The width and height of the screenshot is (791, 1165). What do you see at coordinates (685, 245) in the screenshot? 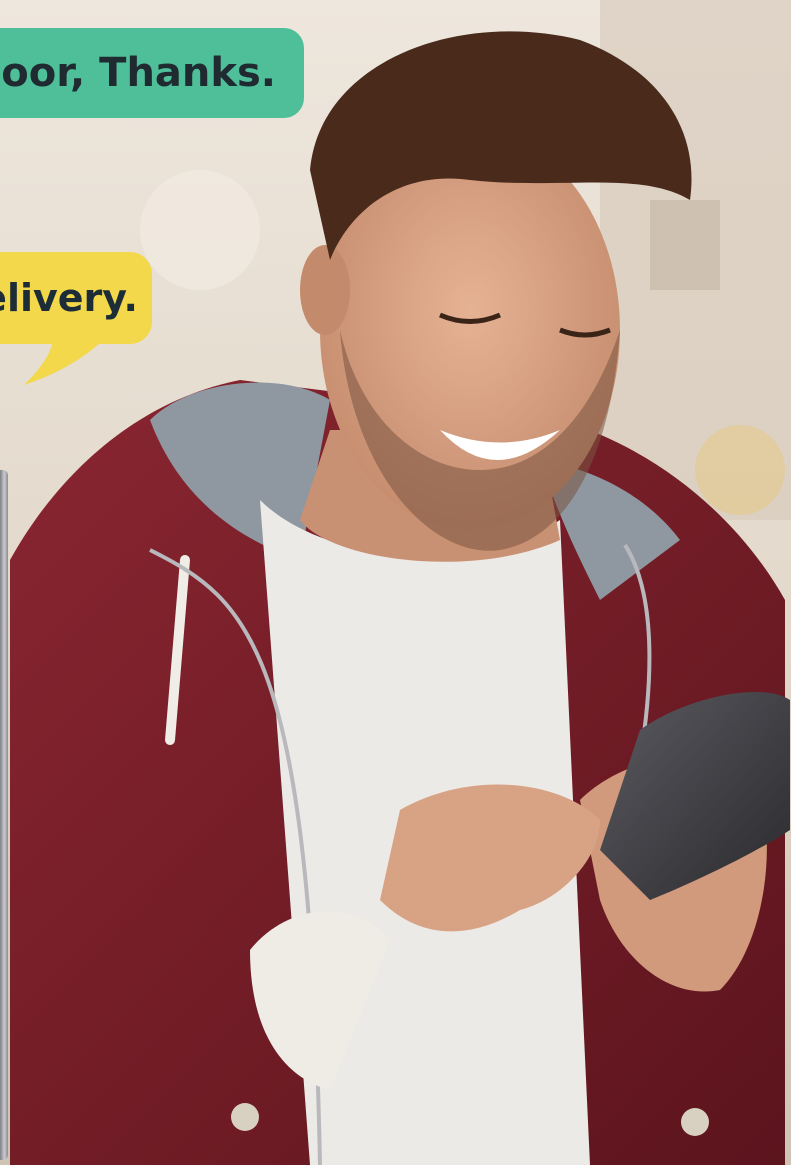
I see `background-window` at bounding box center [685, 245].